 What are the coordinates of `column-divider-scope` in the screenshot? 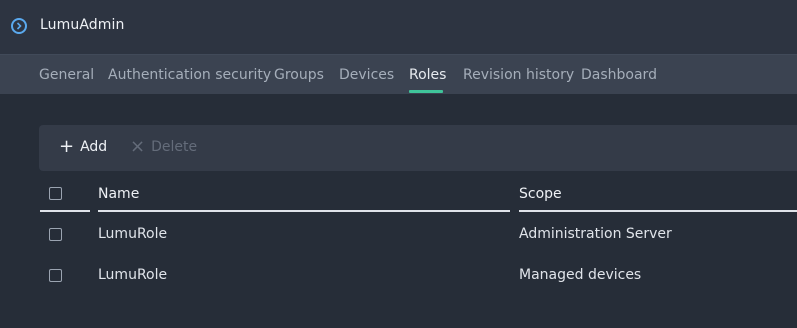 It's located at (658, 211).